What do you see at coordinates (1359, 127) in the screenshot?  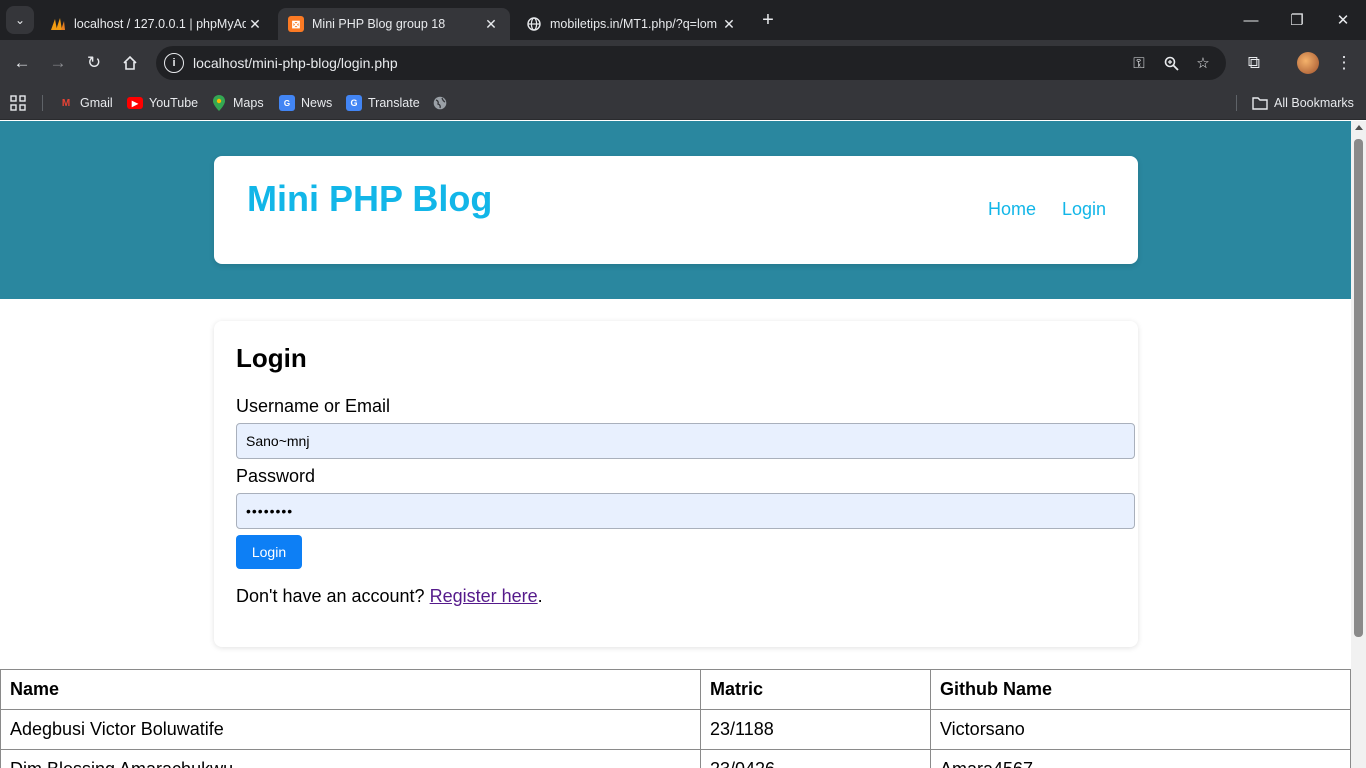 I see `scroll-up-arrow-icon` at bounding box center [1359, 127].